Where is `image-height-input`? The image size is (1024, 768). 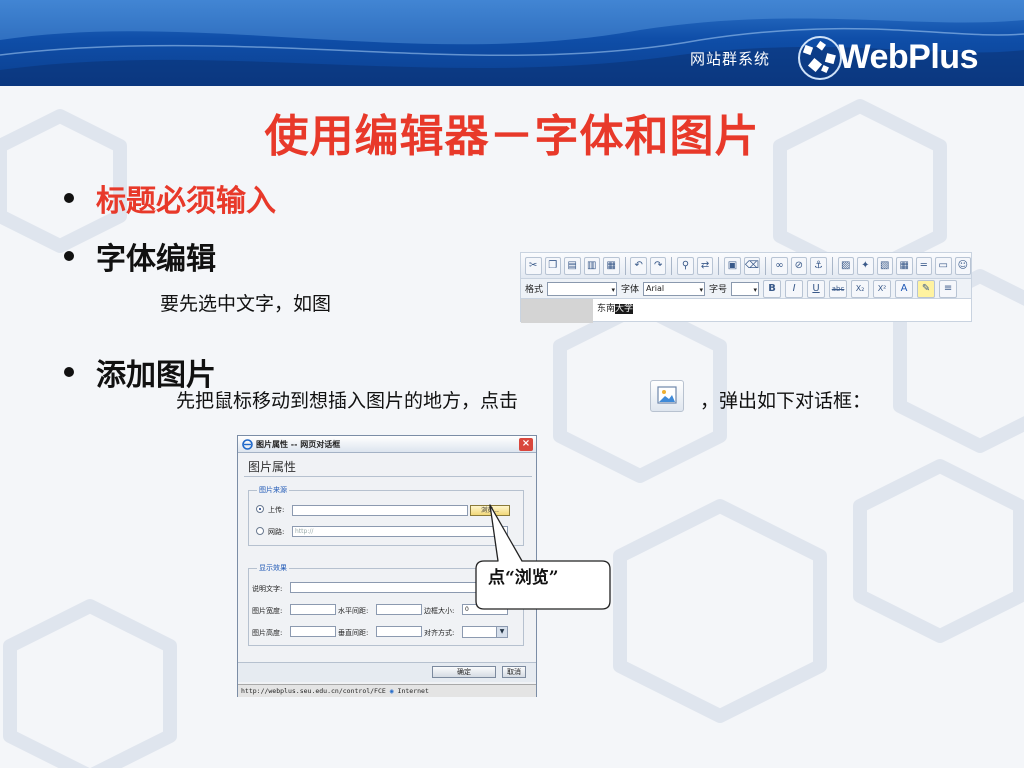
image-height-input is located at coordinates (313, 631).